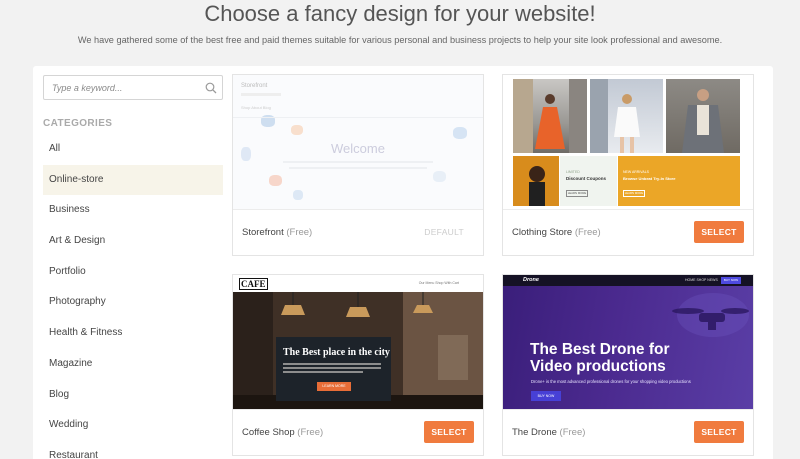  I want to click on promo-block: LIMITED Discount Coupons LEARN MORE, so click(588, 181).